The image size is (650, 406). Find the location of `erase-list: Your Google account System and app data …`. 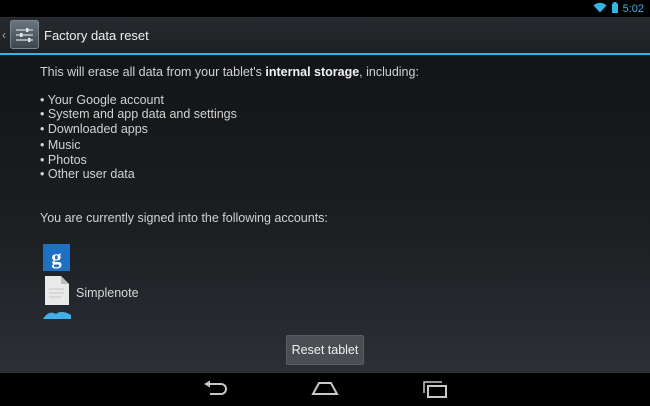

erase-list: Your Google account System and app data … is located at coordinates (138, 137).